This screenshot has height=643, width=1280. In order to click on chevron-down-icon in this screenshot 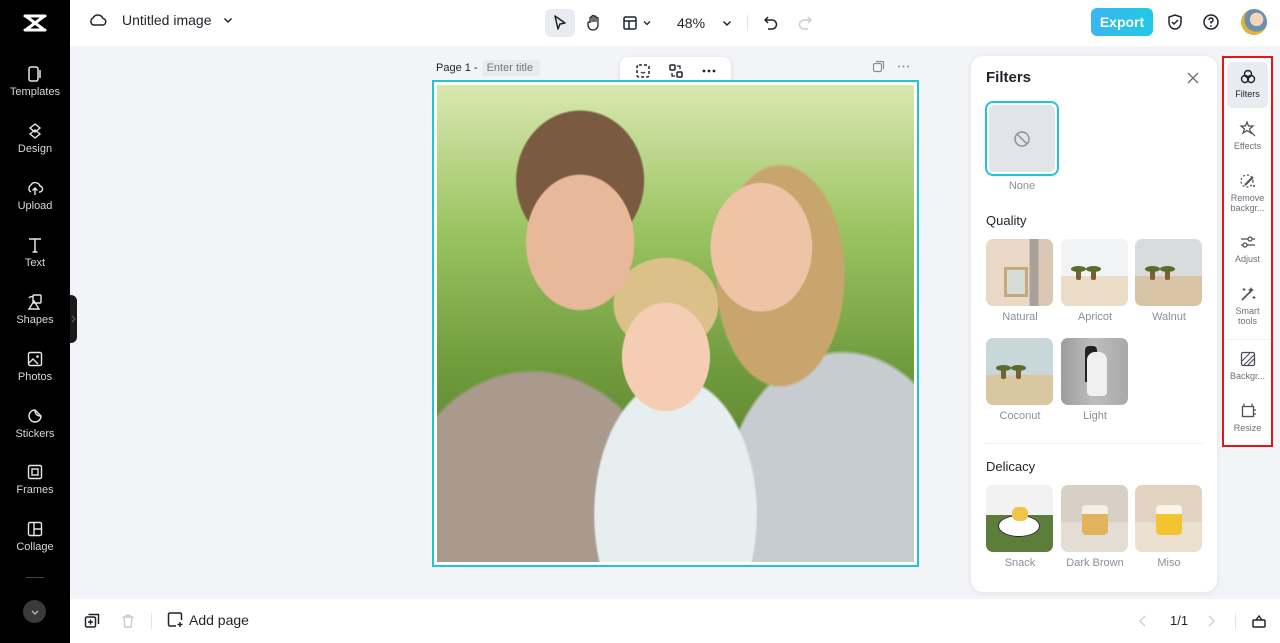, I will do `click(34, 612)`.